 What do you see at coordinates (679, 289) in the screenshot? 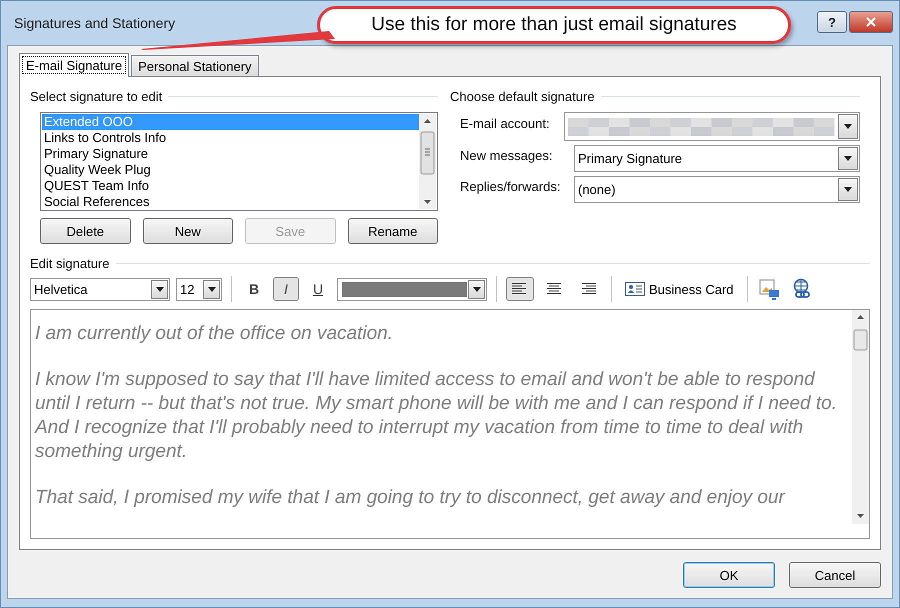
I see `business-card-button: Business Card` at bounding box center [679, 289].